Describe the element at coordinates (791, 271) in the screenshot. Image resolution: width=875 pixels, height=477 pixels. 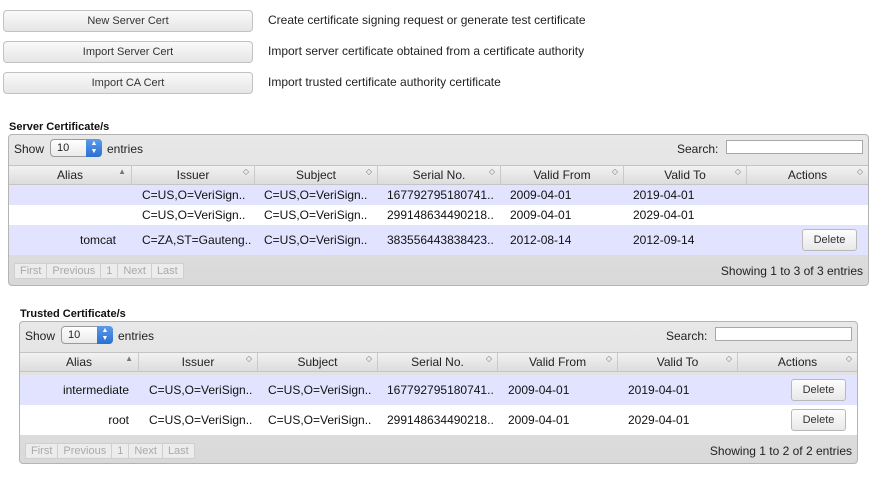
I see `entries-info: Showing 1 to 3 of 3 entries` at that location.